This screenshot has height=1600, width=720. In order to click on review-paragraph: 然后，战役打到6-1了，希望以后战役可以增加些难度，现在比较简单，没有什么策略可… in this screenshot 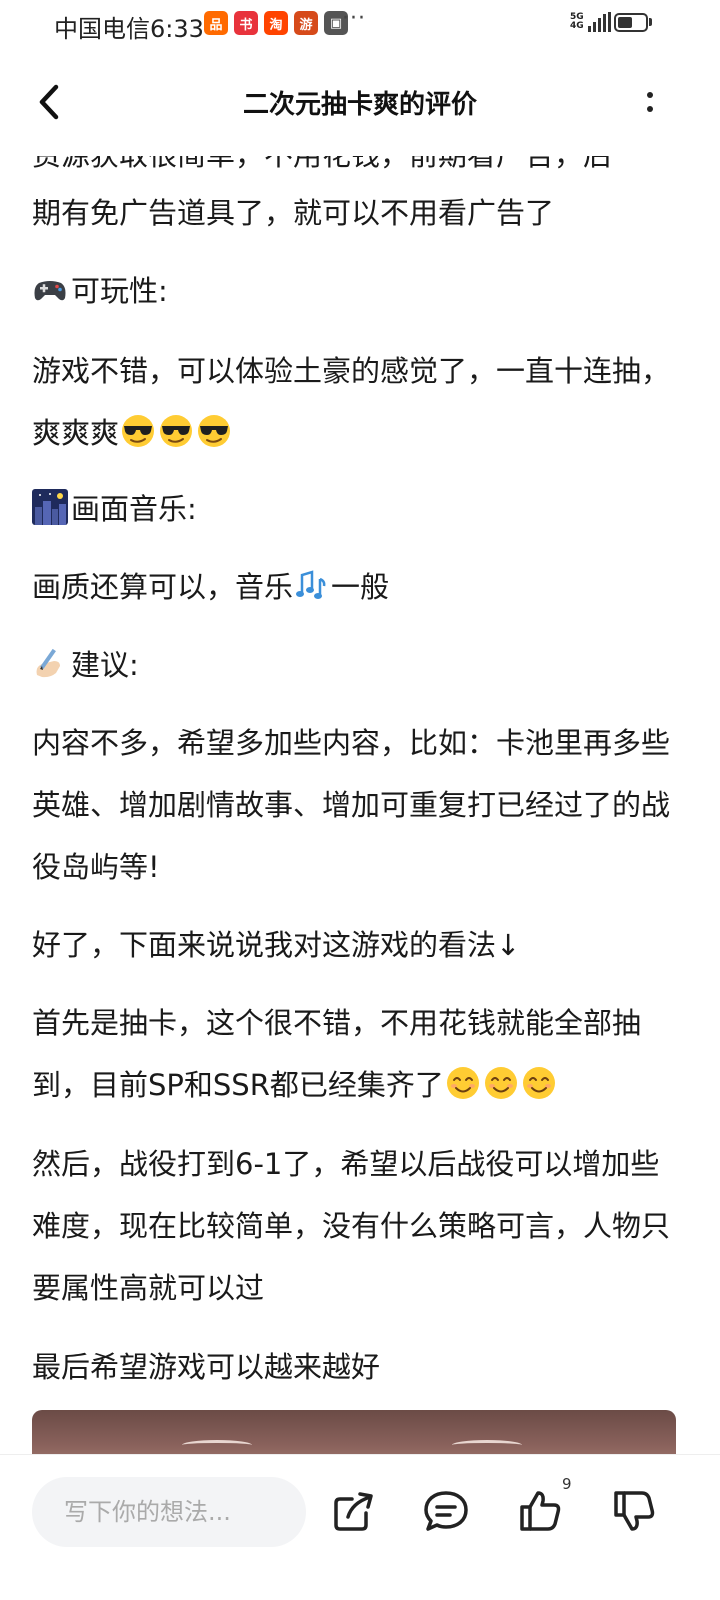, I will do `click(351, 1226)`.